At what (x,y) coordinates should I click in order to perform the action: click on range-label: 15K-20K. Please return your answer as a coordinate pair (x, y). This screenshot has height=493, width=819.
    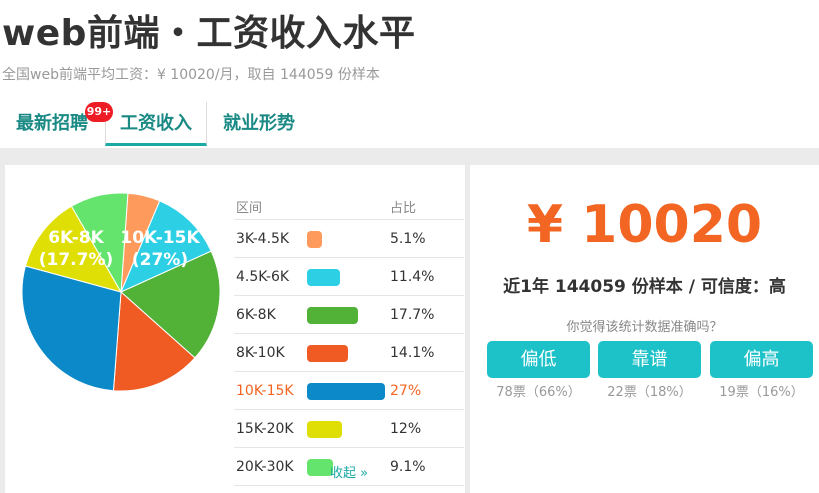
    Looking at the image, I should click on (265, 429).